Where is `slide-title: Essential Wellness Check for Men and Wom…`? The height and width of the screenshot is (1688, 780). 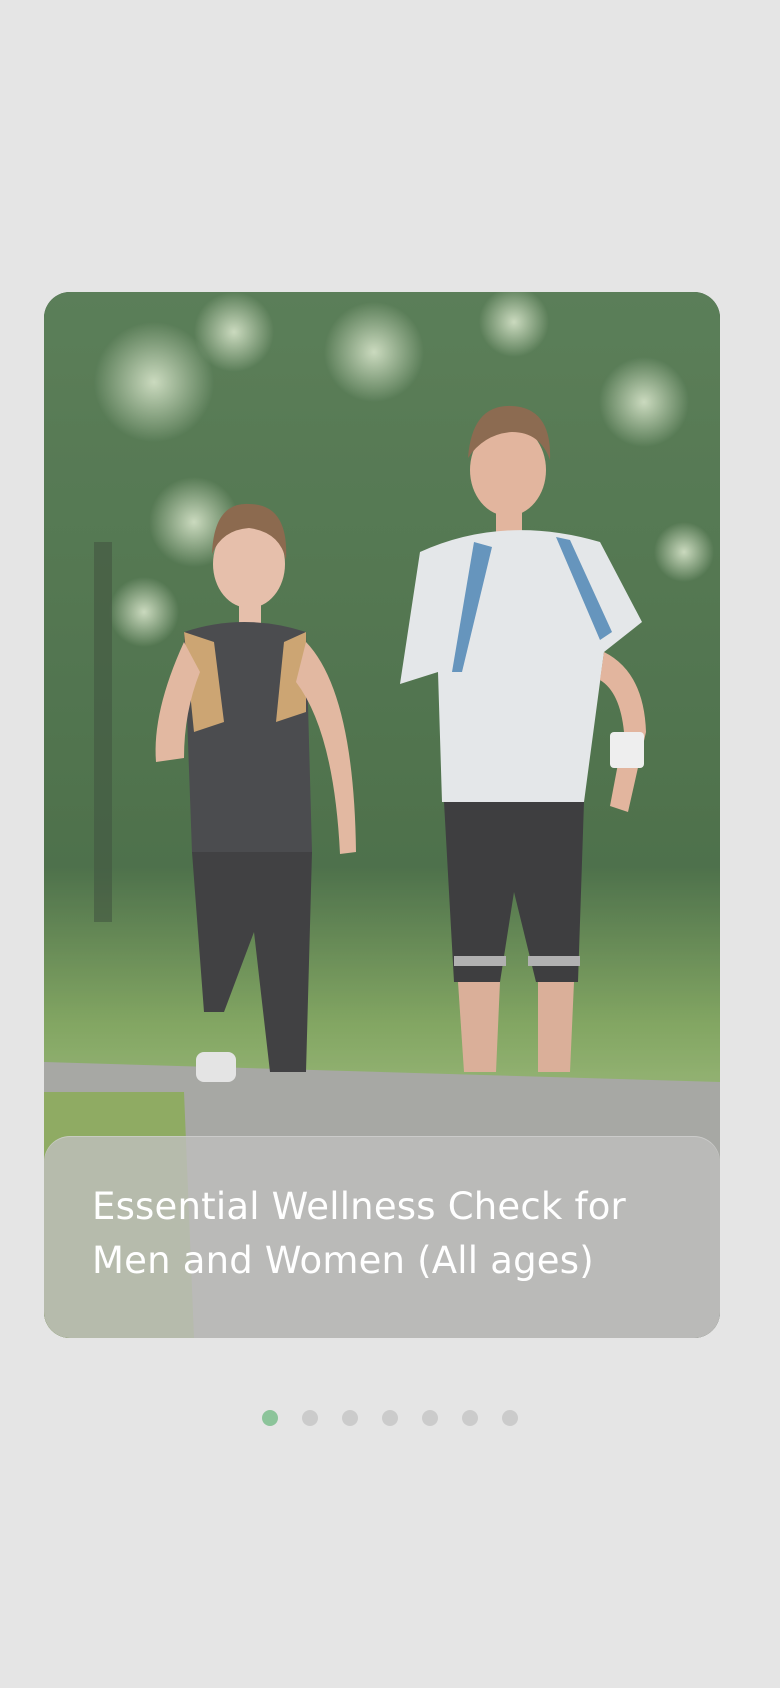
slide-title: Essential Wellness Check for Men and Wom… is located at coordinates (372, 1234).